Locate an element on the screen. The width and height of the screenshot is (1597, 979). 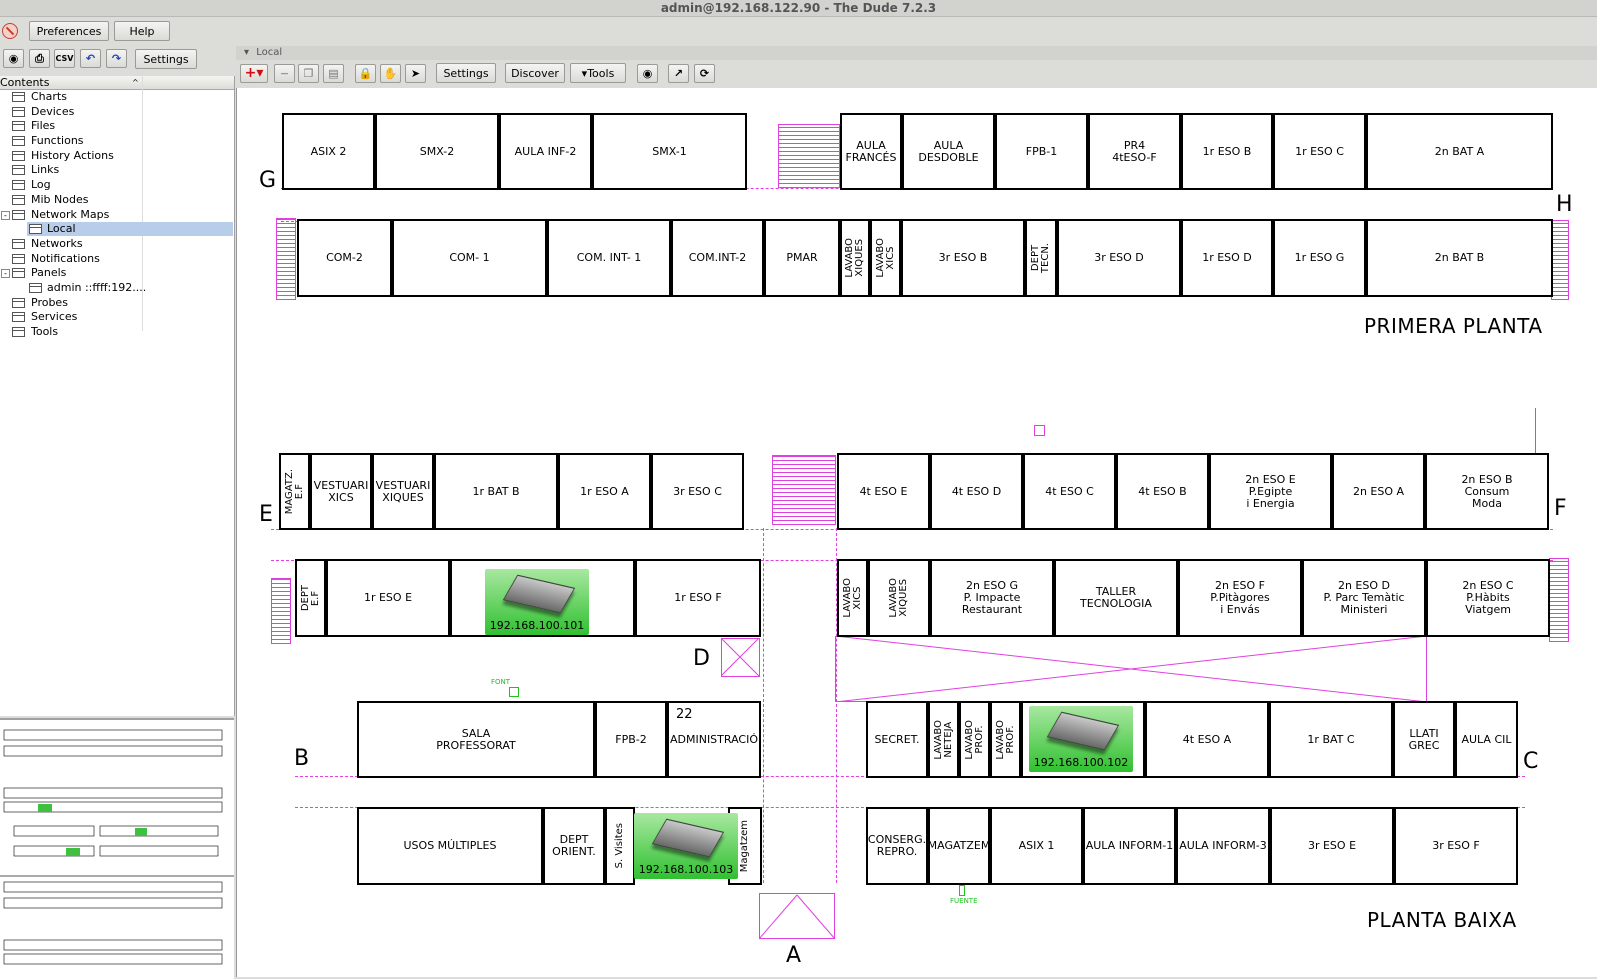
map-room: PR4 4tESO-F is located at coordinates (1134, 151).